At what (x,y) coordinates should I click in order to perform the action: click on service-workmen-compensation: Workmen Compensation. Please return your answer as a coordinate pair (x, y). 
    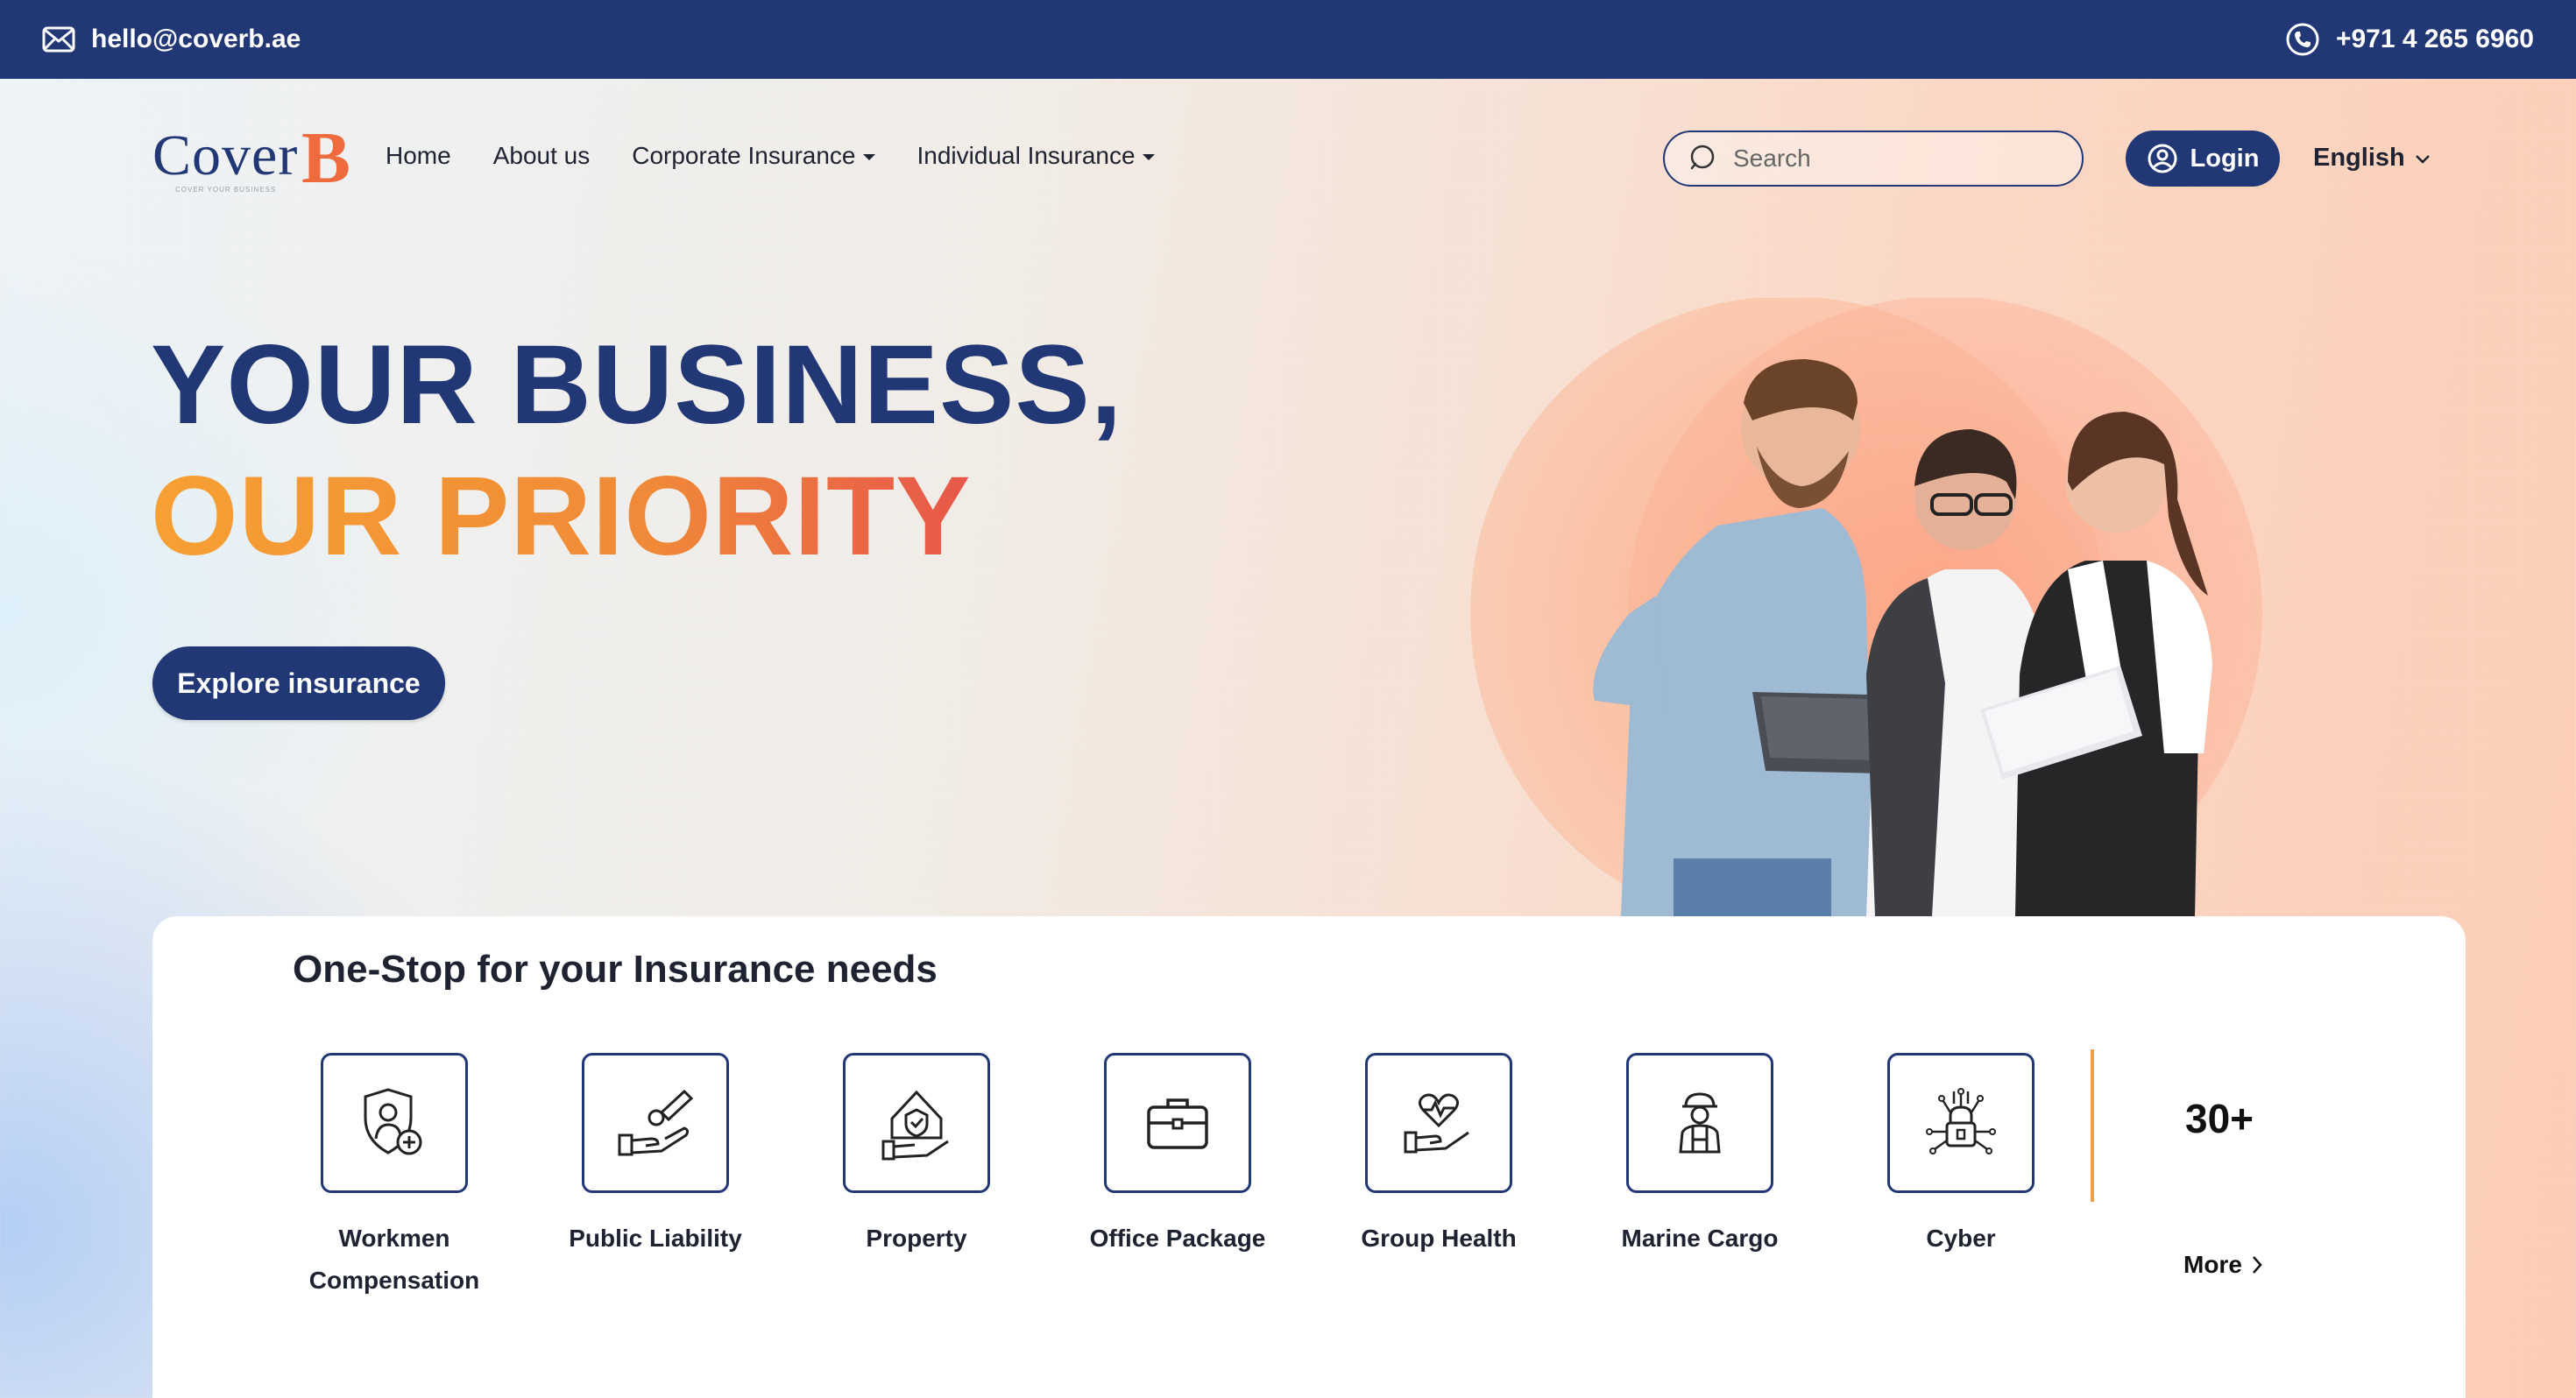
    Looking at the image, I should click on (394, 1177).